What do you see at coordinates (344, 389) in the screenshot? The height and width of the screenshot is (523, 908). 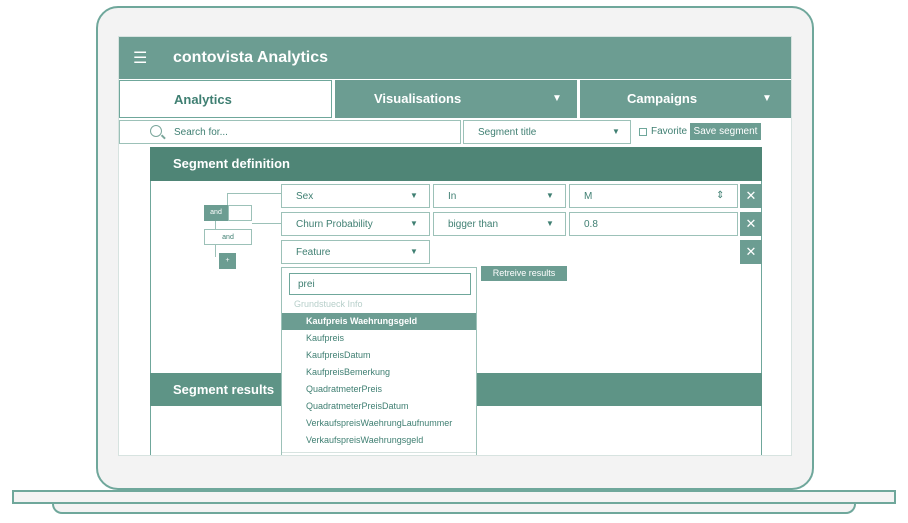 I see `option-label: QuadratmeterPreis` at bounding box center [344, 389].